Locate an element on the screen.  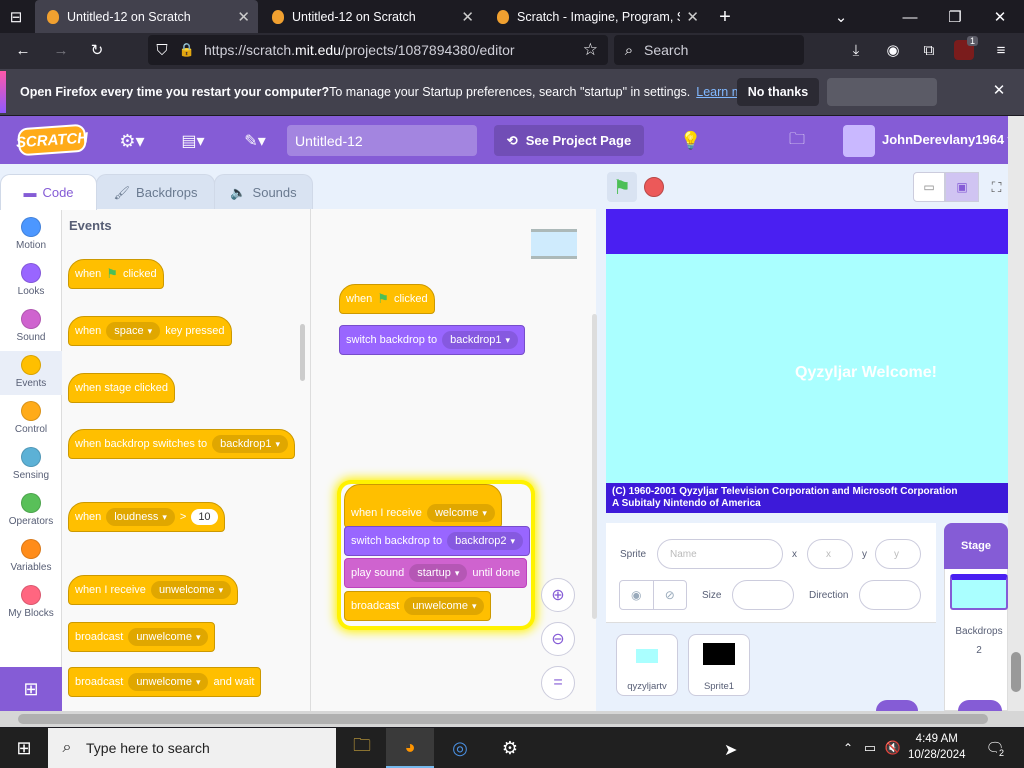
downloads-icon: ⤓ is located at coordinates (856, 50).